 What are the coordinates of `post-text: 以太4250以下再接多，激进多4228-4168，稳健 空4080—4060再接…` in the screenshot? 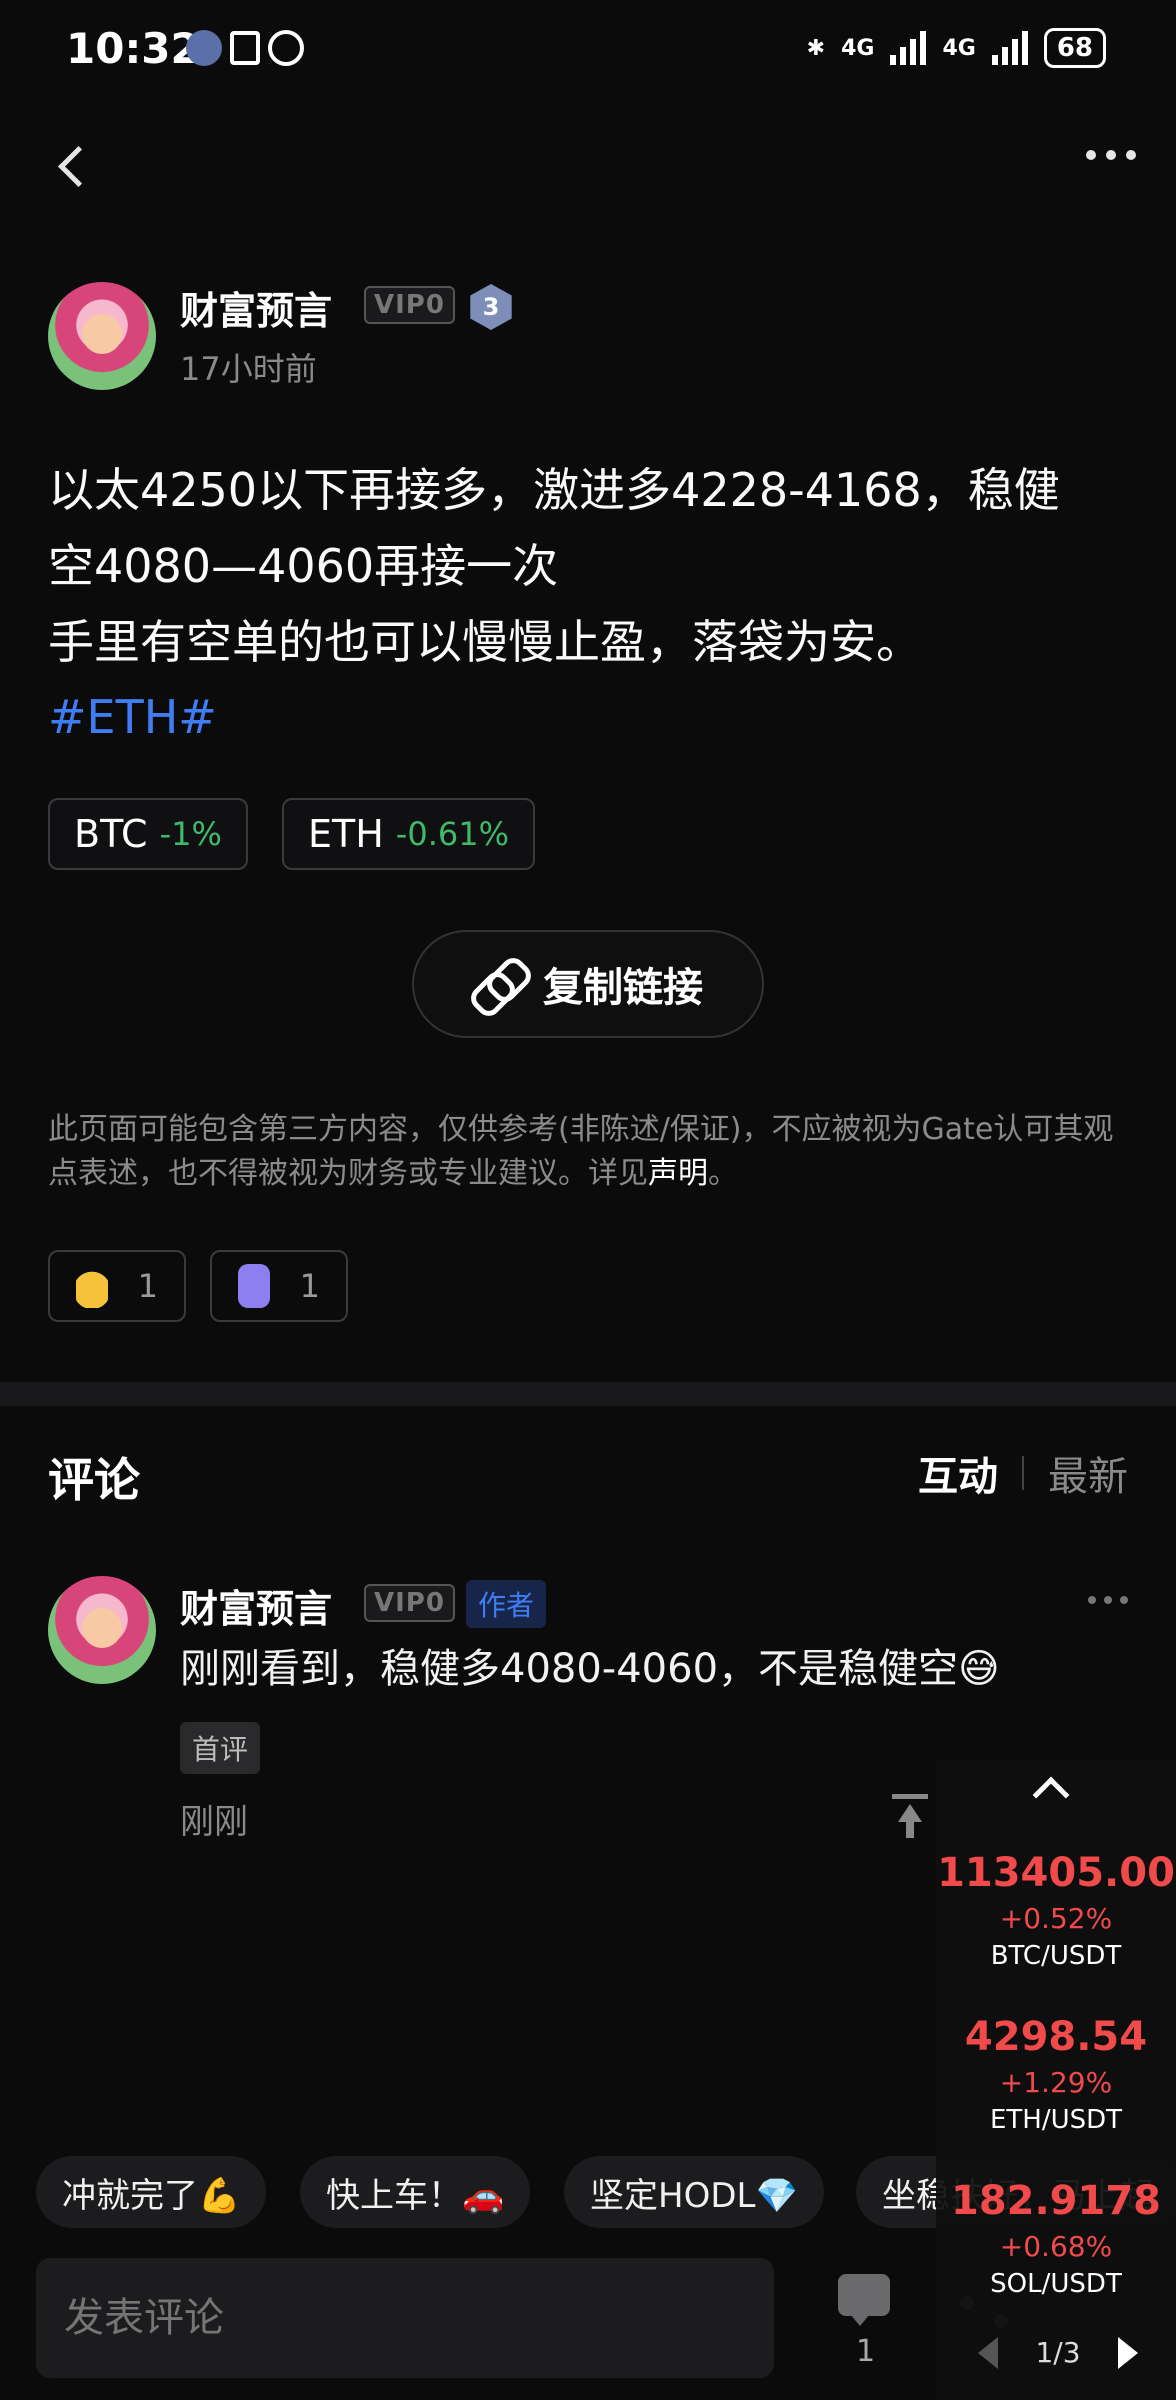 It's located at (588, 566).